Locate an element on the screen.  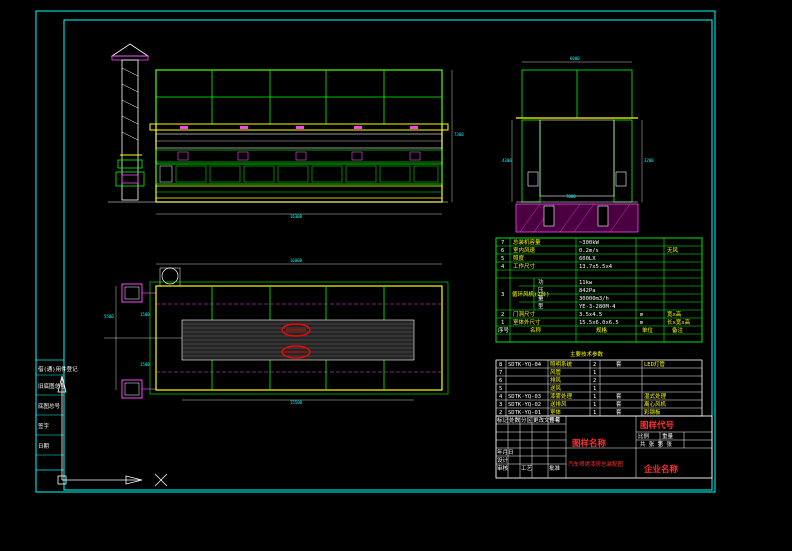
spec-row3-sub-value: 30000m3/h is located at coordinates (594, 299).